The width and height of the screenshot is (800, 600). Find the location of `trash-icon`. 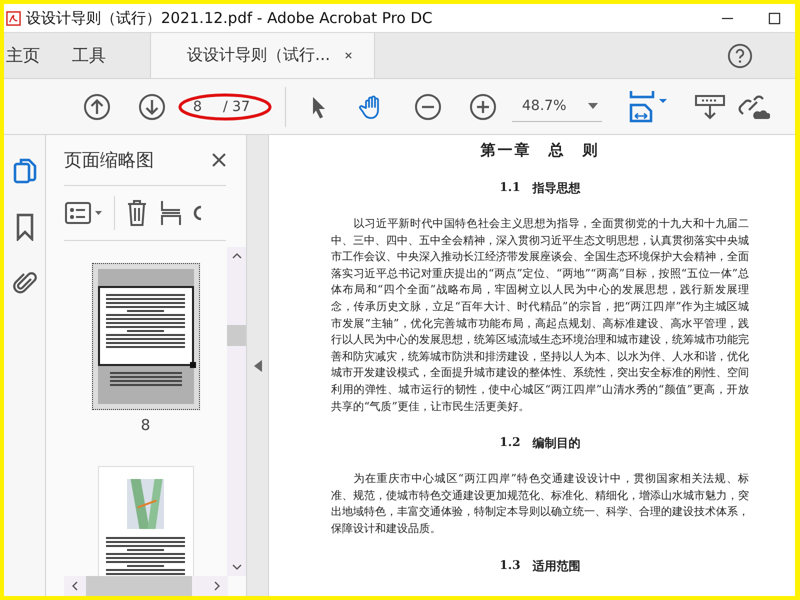

trash-icon is located at coordinates (137, 213).